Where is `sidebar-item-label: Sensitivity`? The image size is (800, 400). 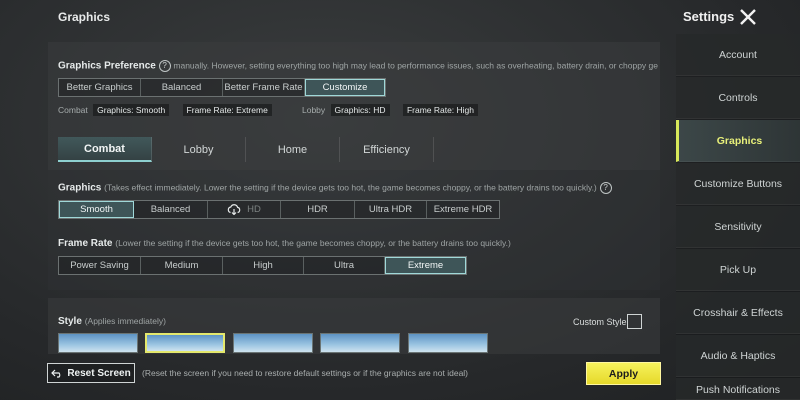 sidebar-item-label: Sensitivity is located at coordinates (738, 226).